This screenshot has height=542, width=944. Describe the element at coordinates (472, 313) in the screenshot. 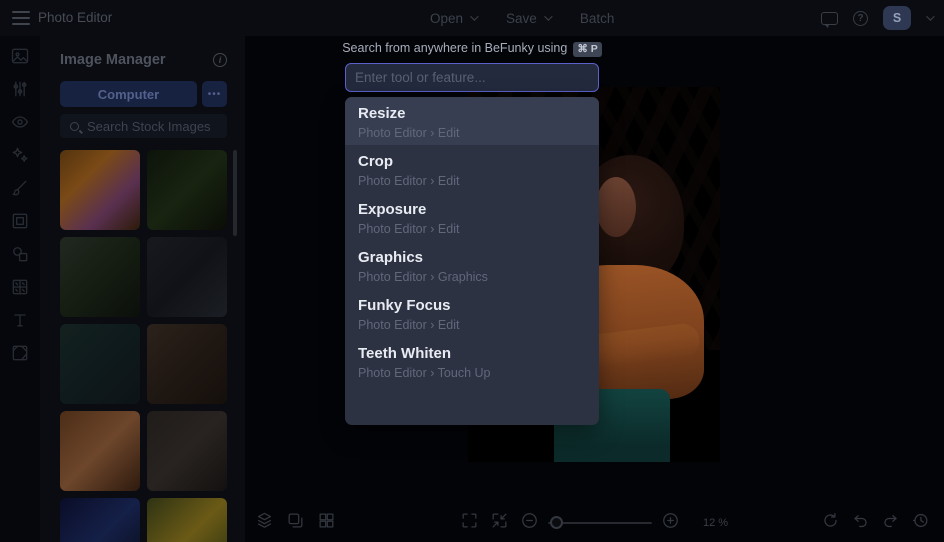

I see `result-funky-focus: Funky Focus Photo Editor › Edit` at that location.